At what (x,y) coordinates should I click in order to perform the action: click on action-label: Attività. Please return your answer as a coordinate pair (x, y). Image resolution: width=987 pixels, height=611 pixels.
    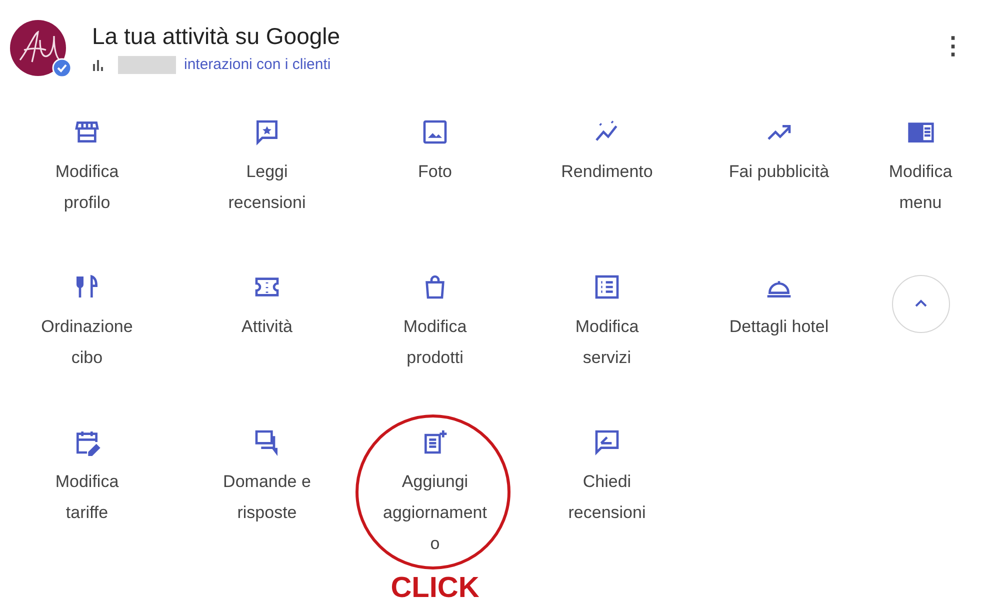
    Looking at the image, I should click on (267, 326).